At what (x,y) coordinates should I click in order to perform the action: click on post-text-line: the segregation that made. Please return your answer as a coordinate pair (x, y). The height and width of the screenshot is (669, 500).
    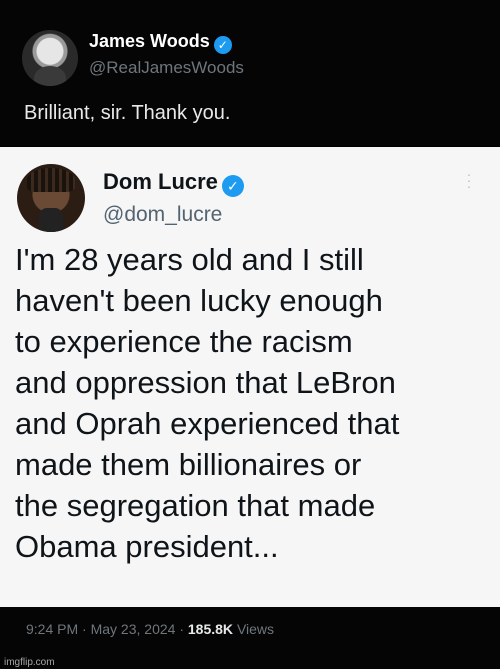
    Looking at the image, I should click on (195, 505).